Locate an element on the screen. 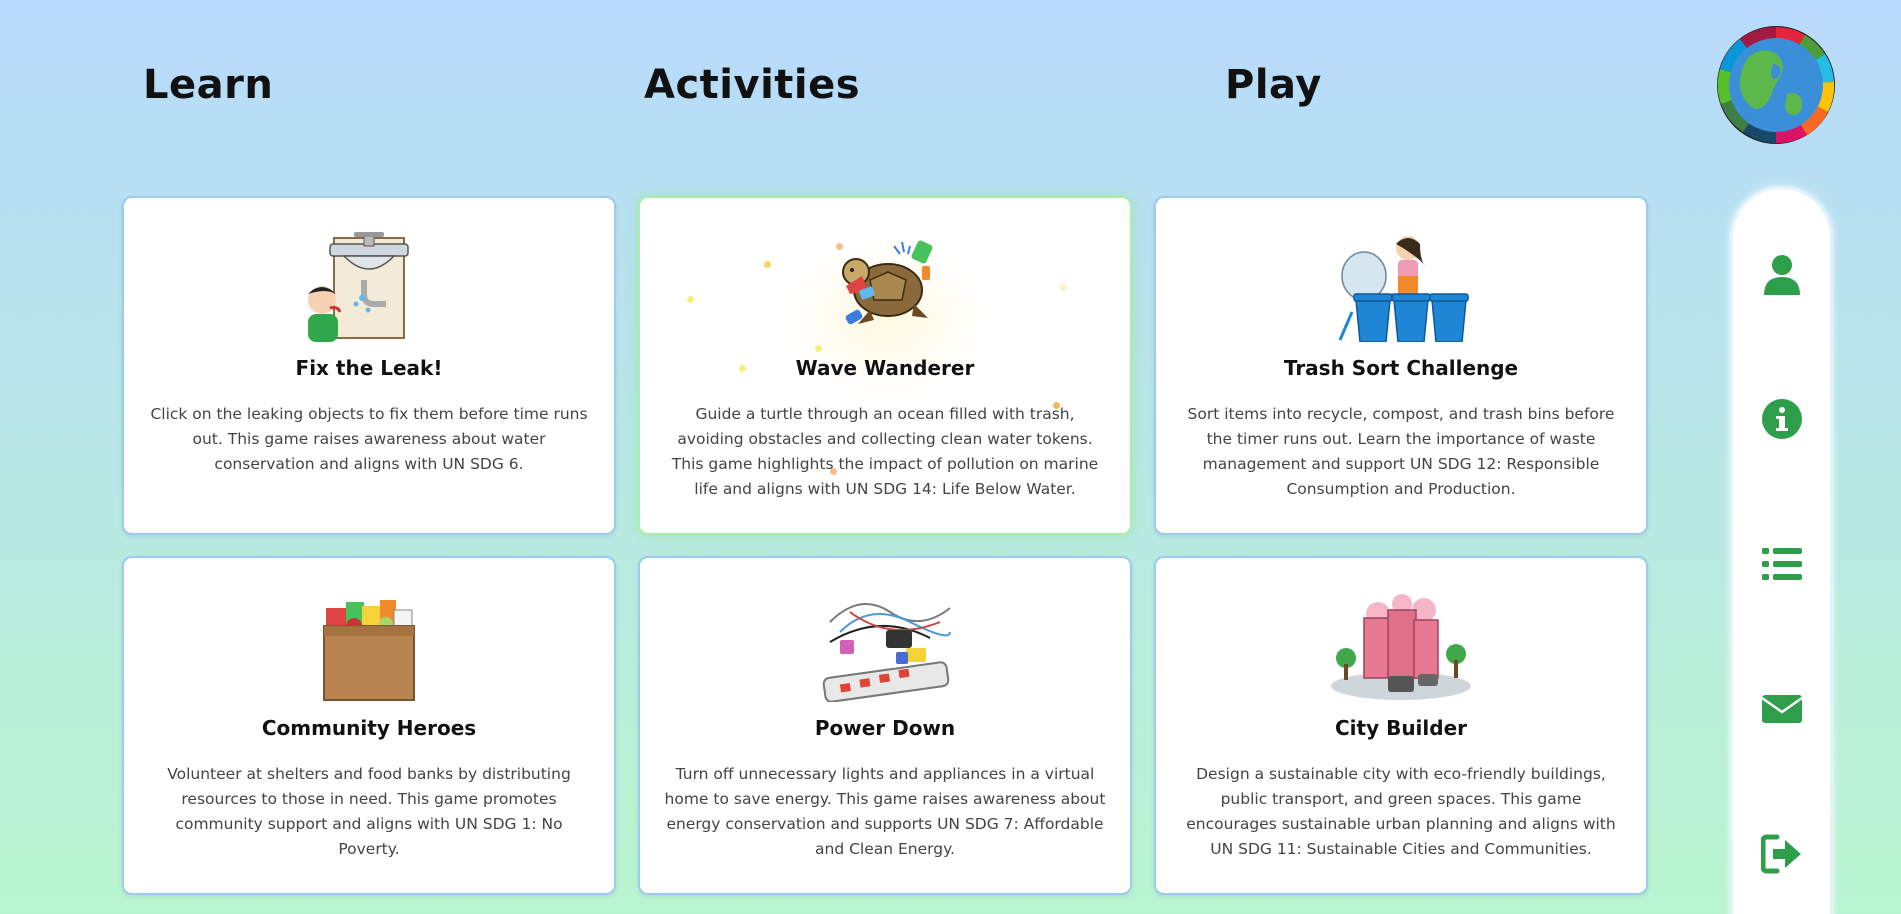 The width and height of the screenshot is (1901, 914). sdg-globe-logo-icon is located at coordinates (1776, 85).